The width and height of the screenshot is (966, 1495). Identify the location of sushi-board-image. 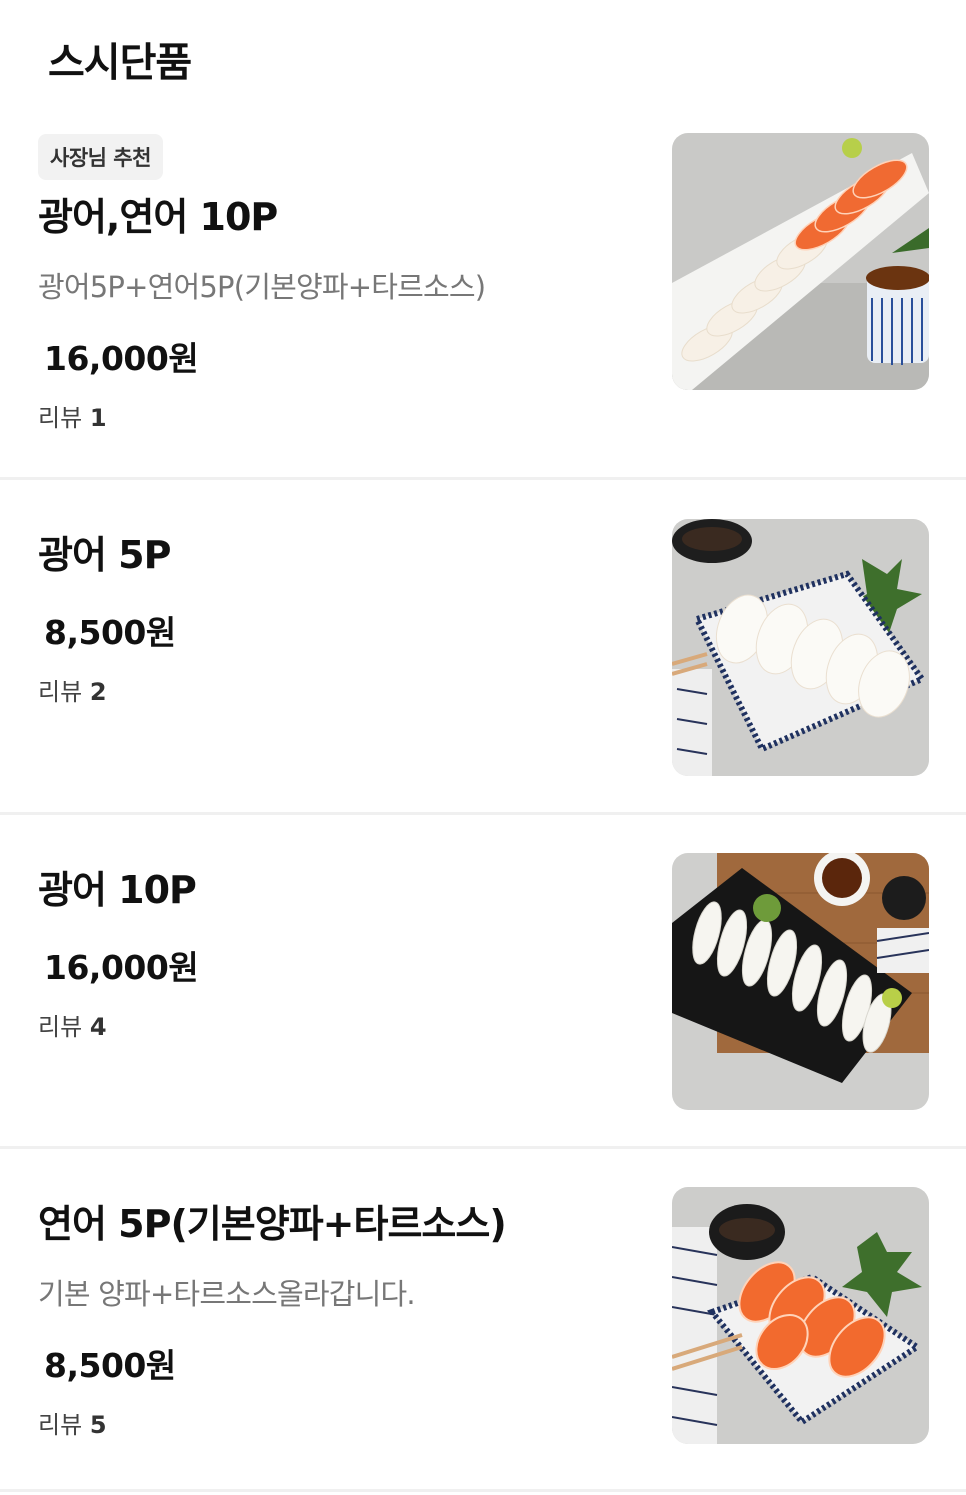
(800, 981).